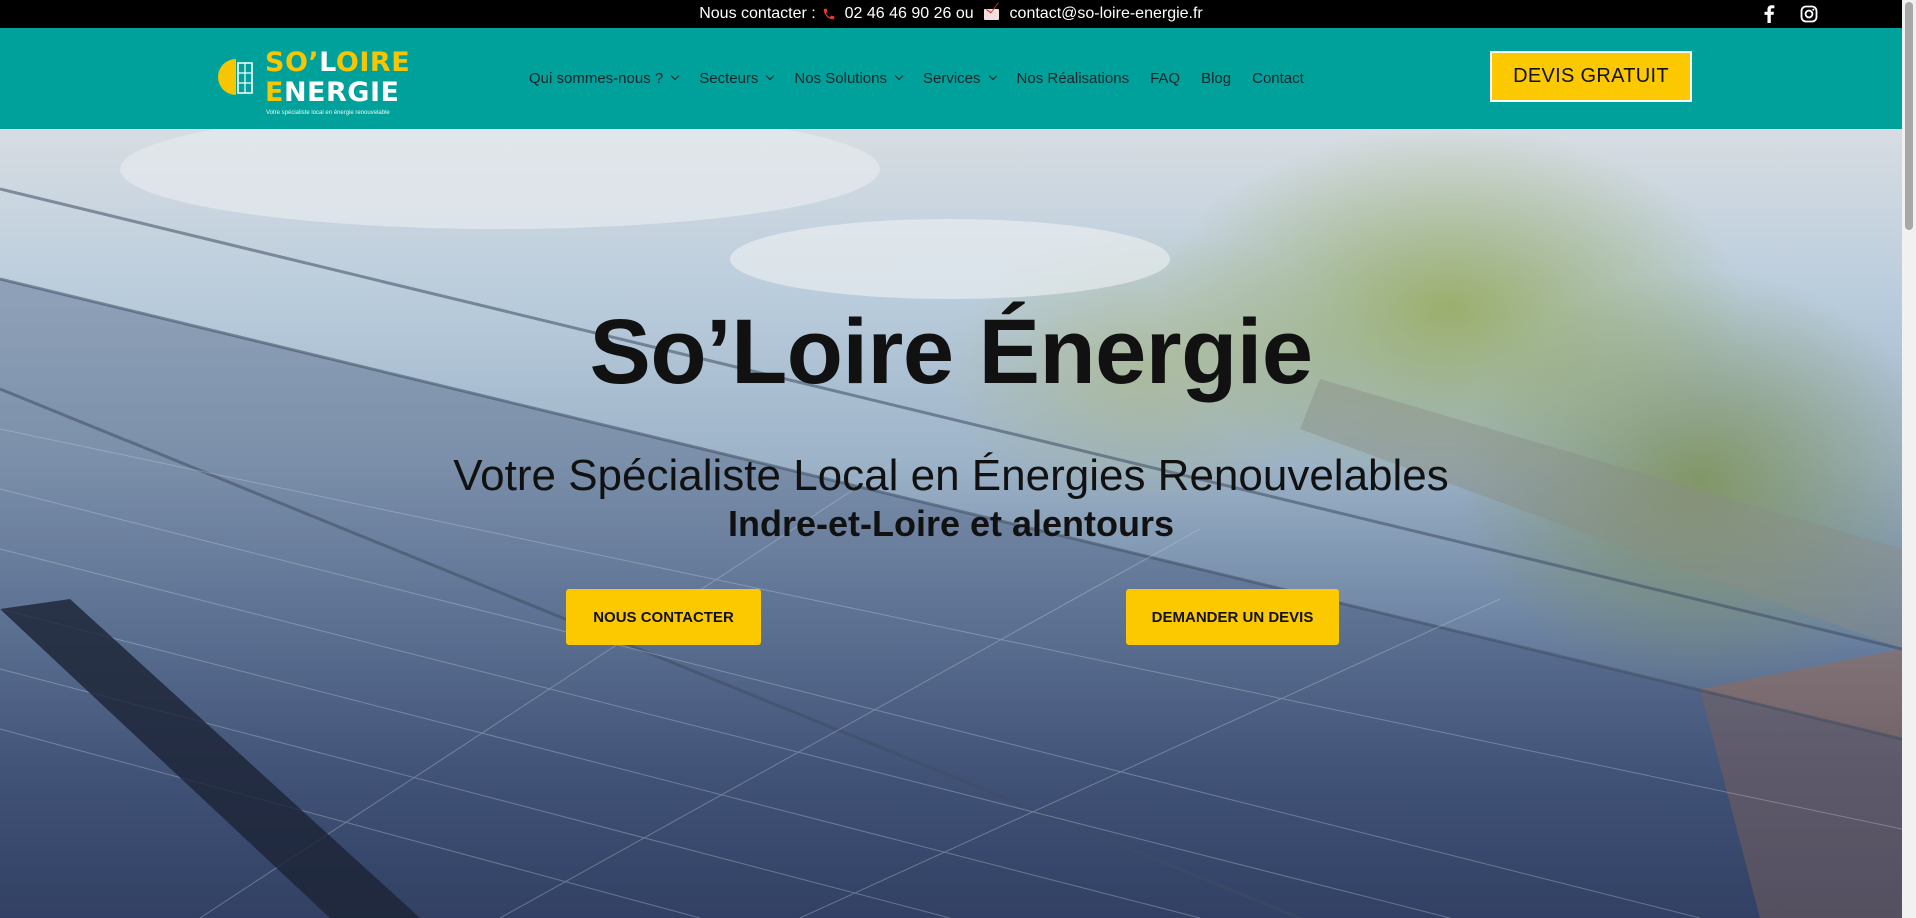  I want to click on contact-email: contact@so-loire-energie.fr, so click(1106, 13).